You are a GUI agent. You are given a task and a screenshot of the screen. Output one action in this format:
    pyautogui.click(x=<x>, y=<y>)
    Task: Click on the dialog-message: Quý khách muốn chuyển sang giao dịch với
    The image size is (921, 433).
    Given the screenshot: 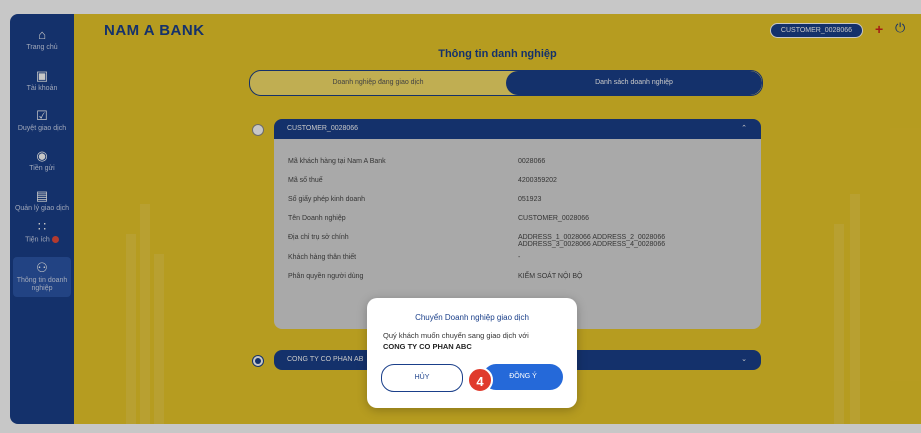 What is the action you would take?
    pyautogui.click(x=456, y=335)
    